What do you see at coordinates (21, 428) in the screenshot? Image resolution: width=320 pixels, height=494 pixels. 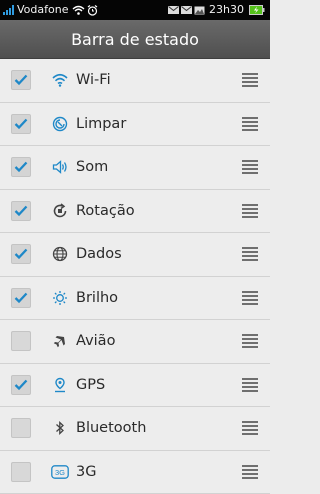 I see `checkbox-bluetooth` at bounding box center [21, 428].